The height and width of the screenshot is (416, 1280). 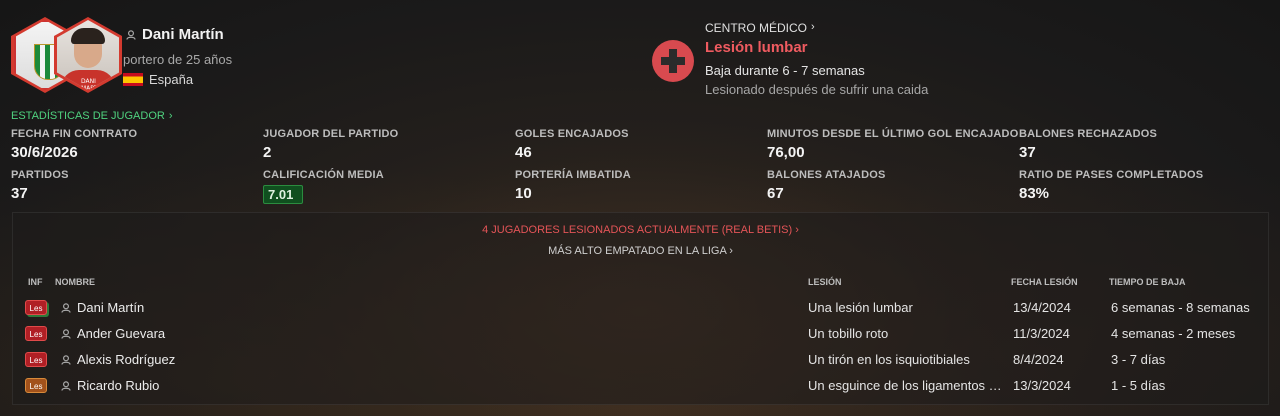 I want to click on player-name-cell: Ricardo Rubio, so click(x=118, y=385).